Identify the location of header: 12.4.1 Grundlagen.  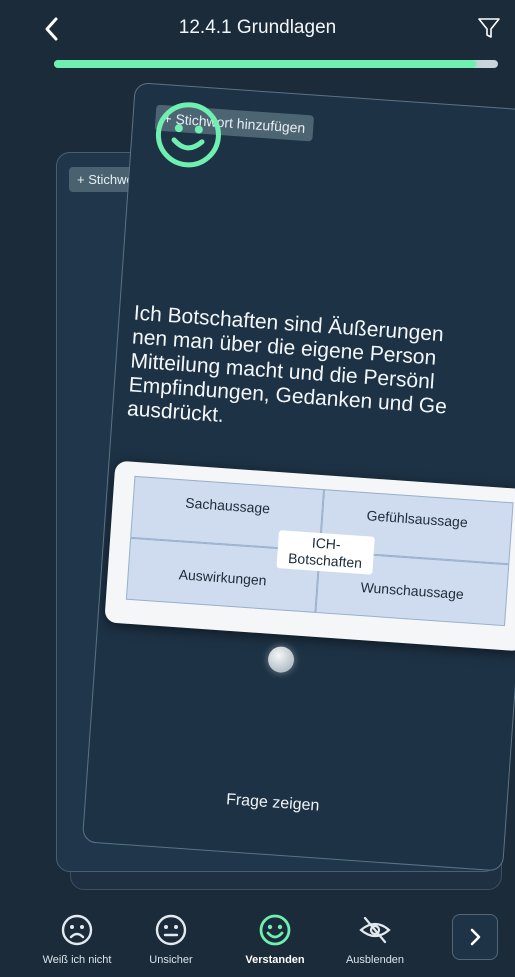
(257, 26).